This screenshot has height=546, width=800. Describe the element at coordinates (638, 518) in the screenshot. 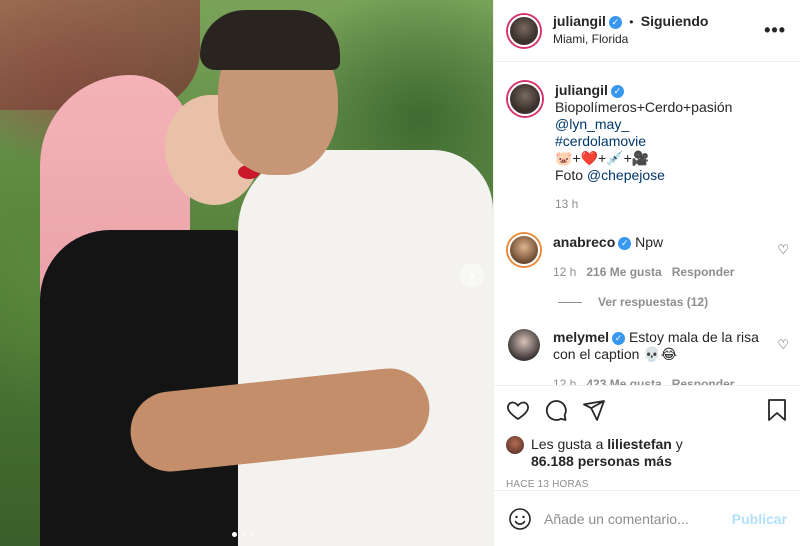

I see `comment-input` at that location.